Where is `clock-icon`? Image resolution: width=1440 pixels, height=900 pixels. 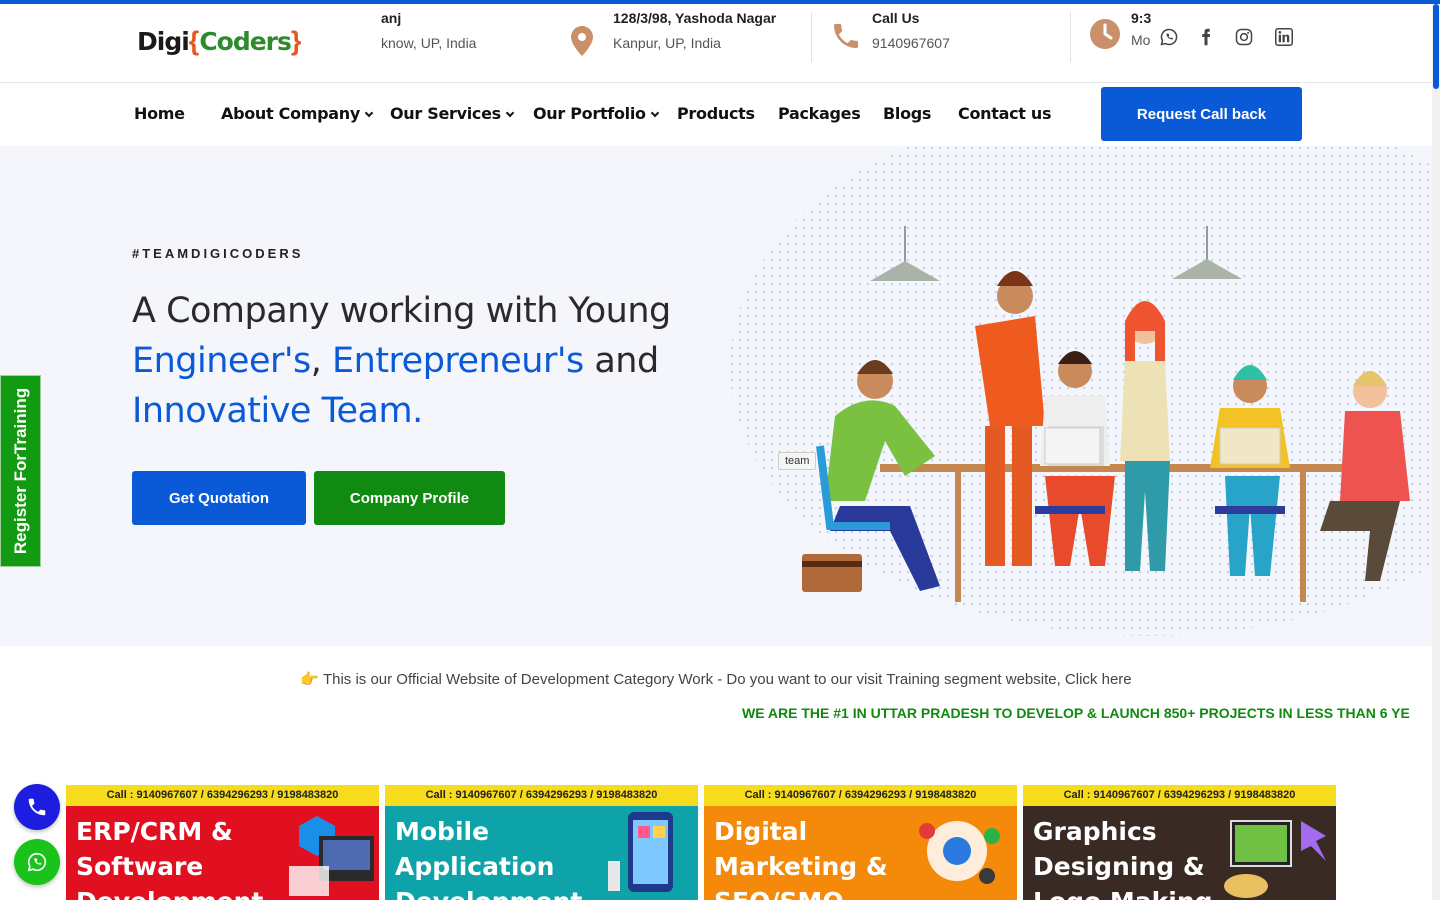
clock-icon is located at coordinates (1105, 36).